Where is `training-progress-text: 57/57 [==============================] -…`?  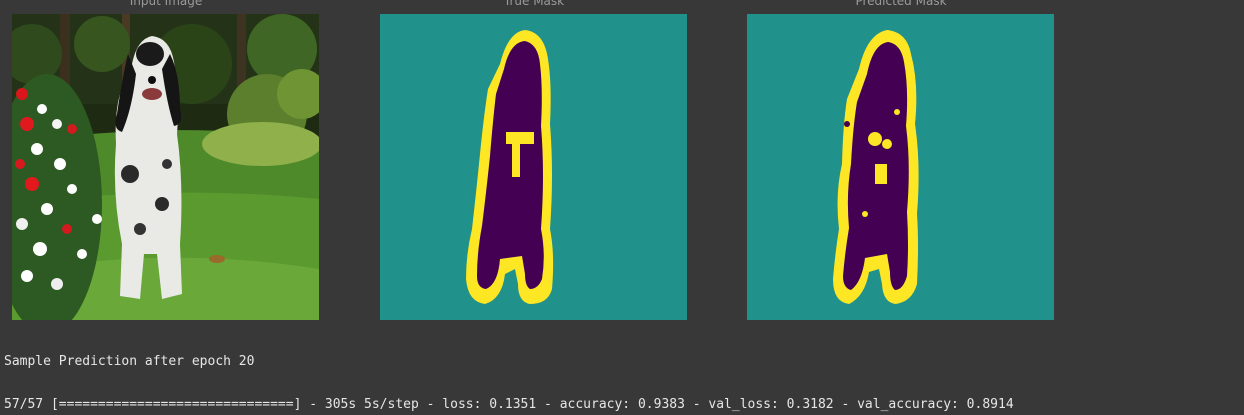 training-progress-text: 57/57 [==============================] -… is located at coordinates (509, 404).